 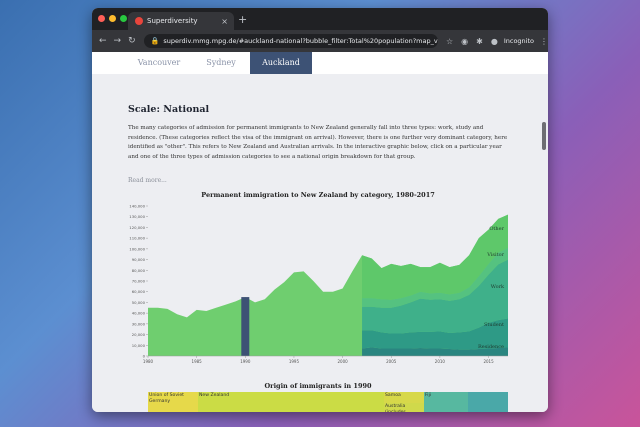 What do you see at coordinates (137, 248) in the screenshot?
I see `y-tick-label: 100,000` at bounding box center [137, 248].